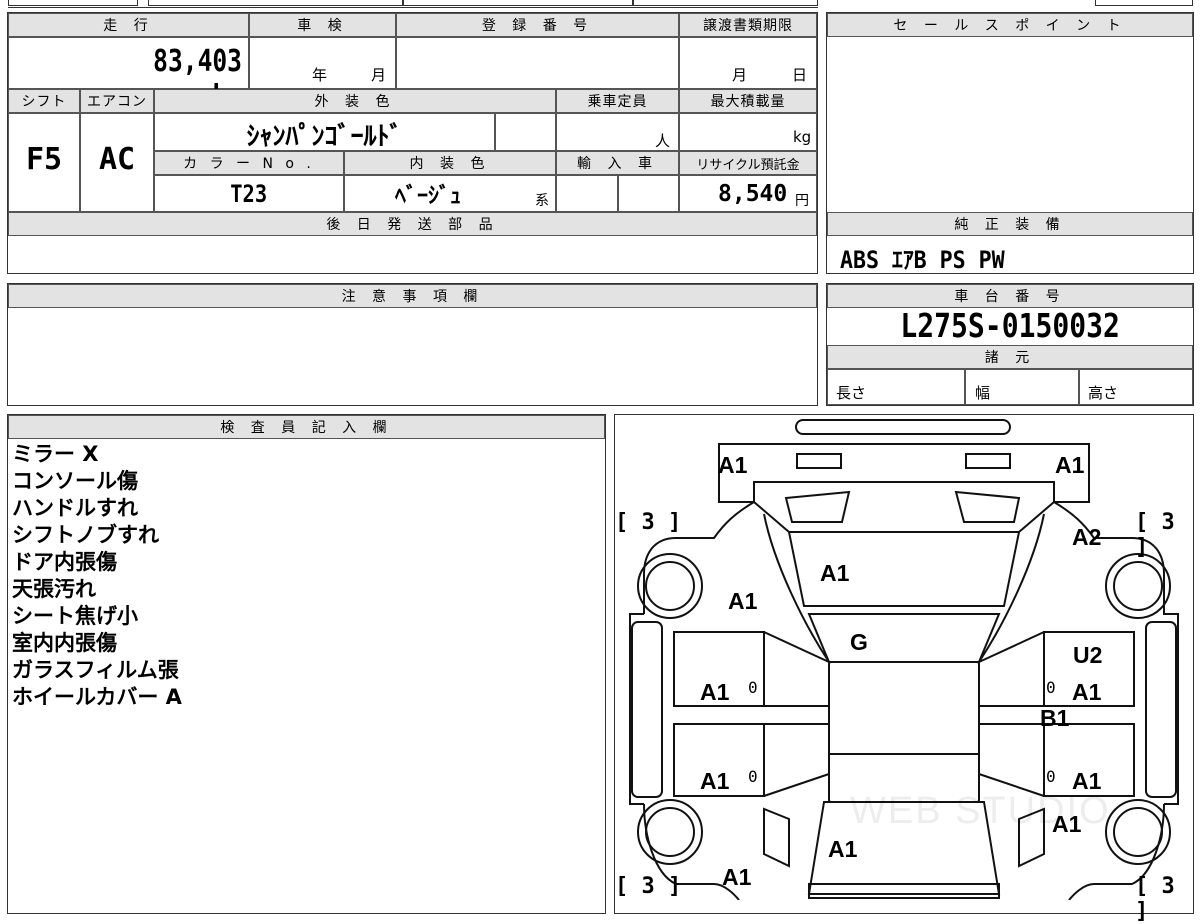 The height and width of the screenshot is (924, 1200). Describe the element at coordinates (663, 141) in the screenshot. I see `capacity-unit: 人` at that location.